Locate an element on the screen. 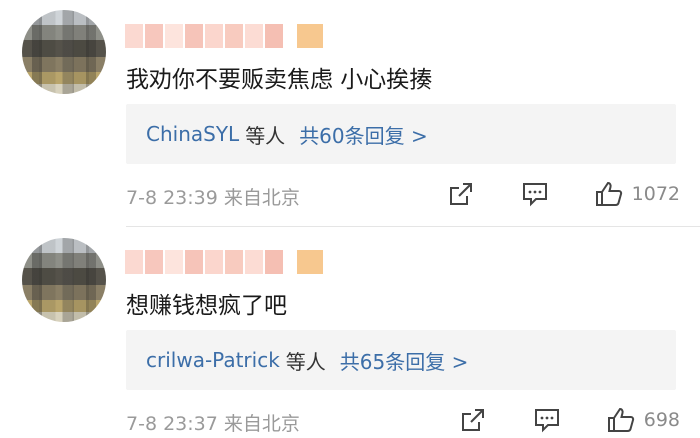  comment-text: 想赚钱想疯了吧 is located at coordinates (206, 306).